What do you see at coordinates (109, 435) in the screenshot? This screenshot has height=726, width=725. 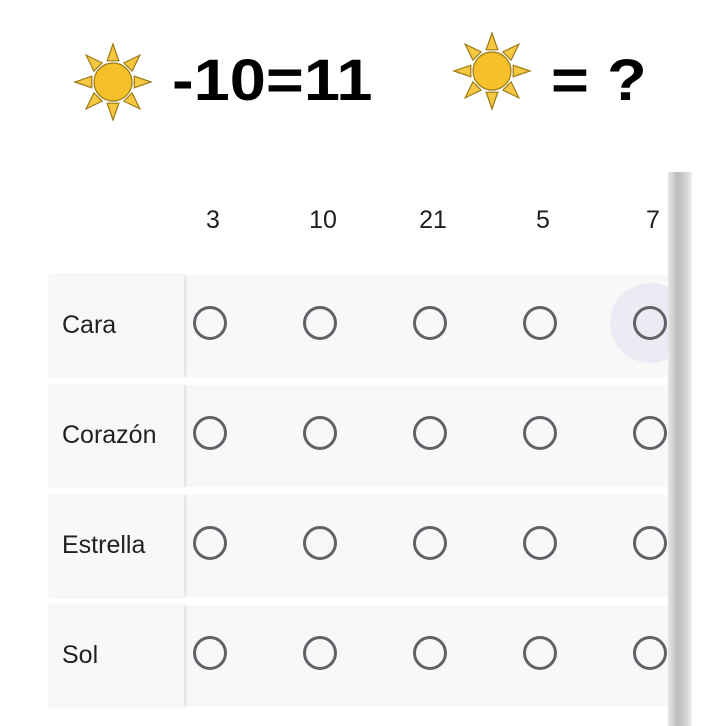 I see `row-label: Corazón` at bounding box center [109, 435].